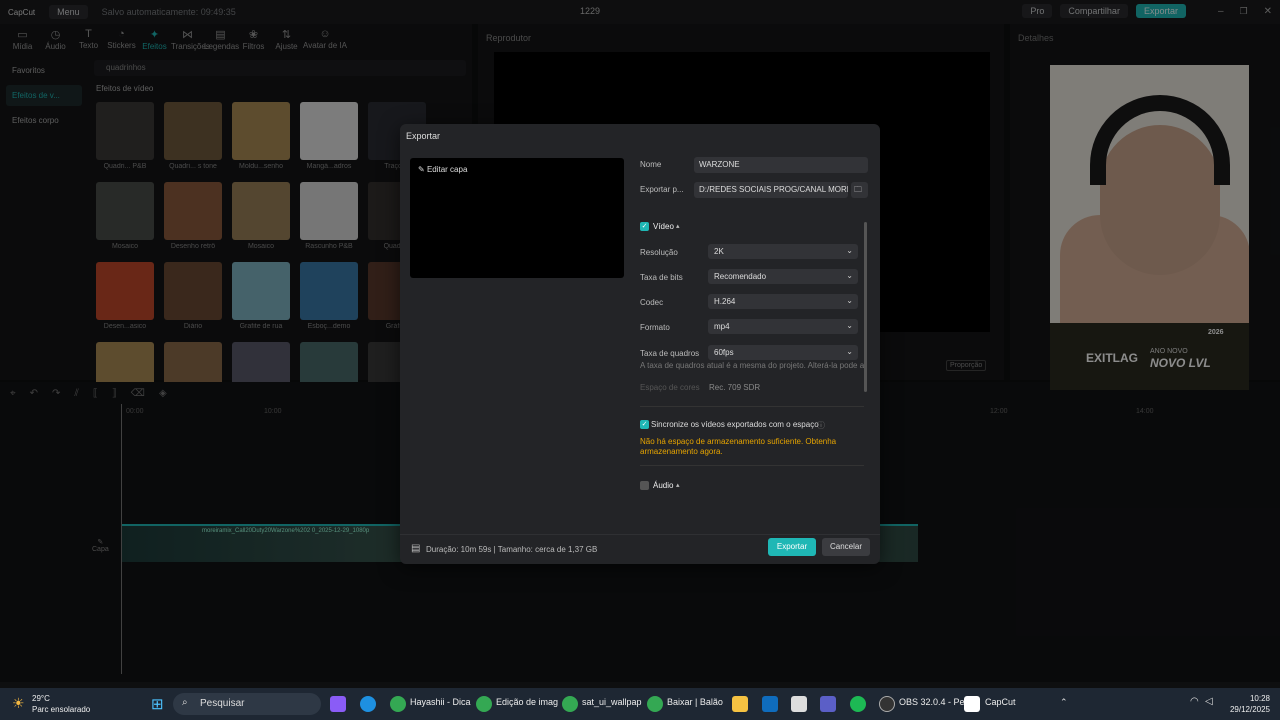 The image size is (1280, 720). I want to click on weather-widget: 29°C Parc ensolarado, so click(61, 704).